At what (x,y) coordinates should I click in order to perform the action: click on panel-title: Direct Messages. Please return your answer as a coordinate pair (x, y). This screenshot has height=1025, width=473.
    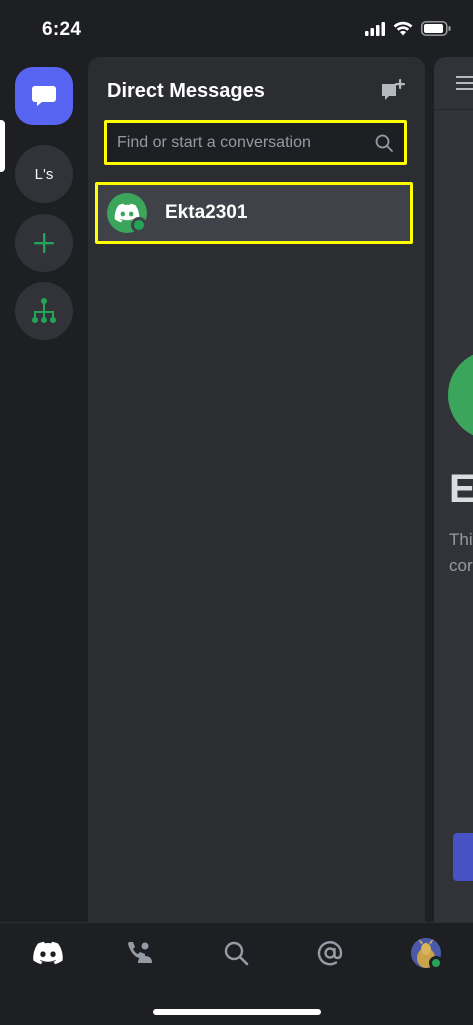
    Looking at the image, I should click on (186, 91).